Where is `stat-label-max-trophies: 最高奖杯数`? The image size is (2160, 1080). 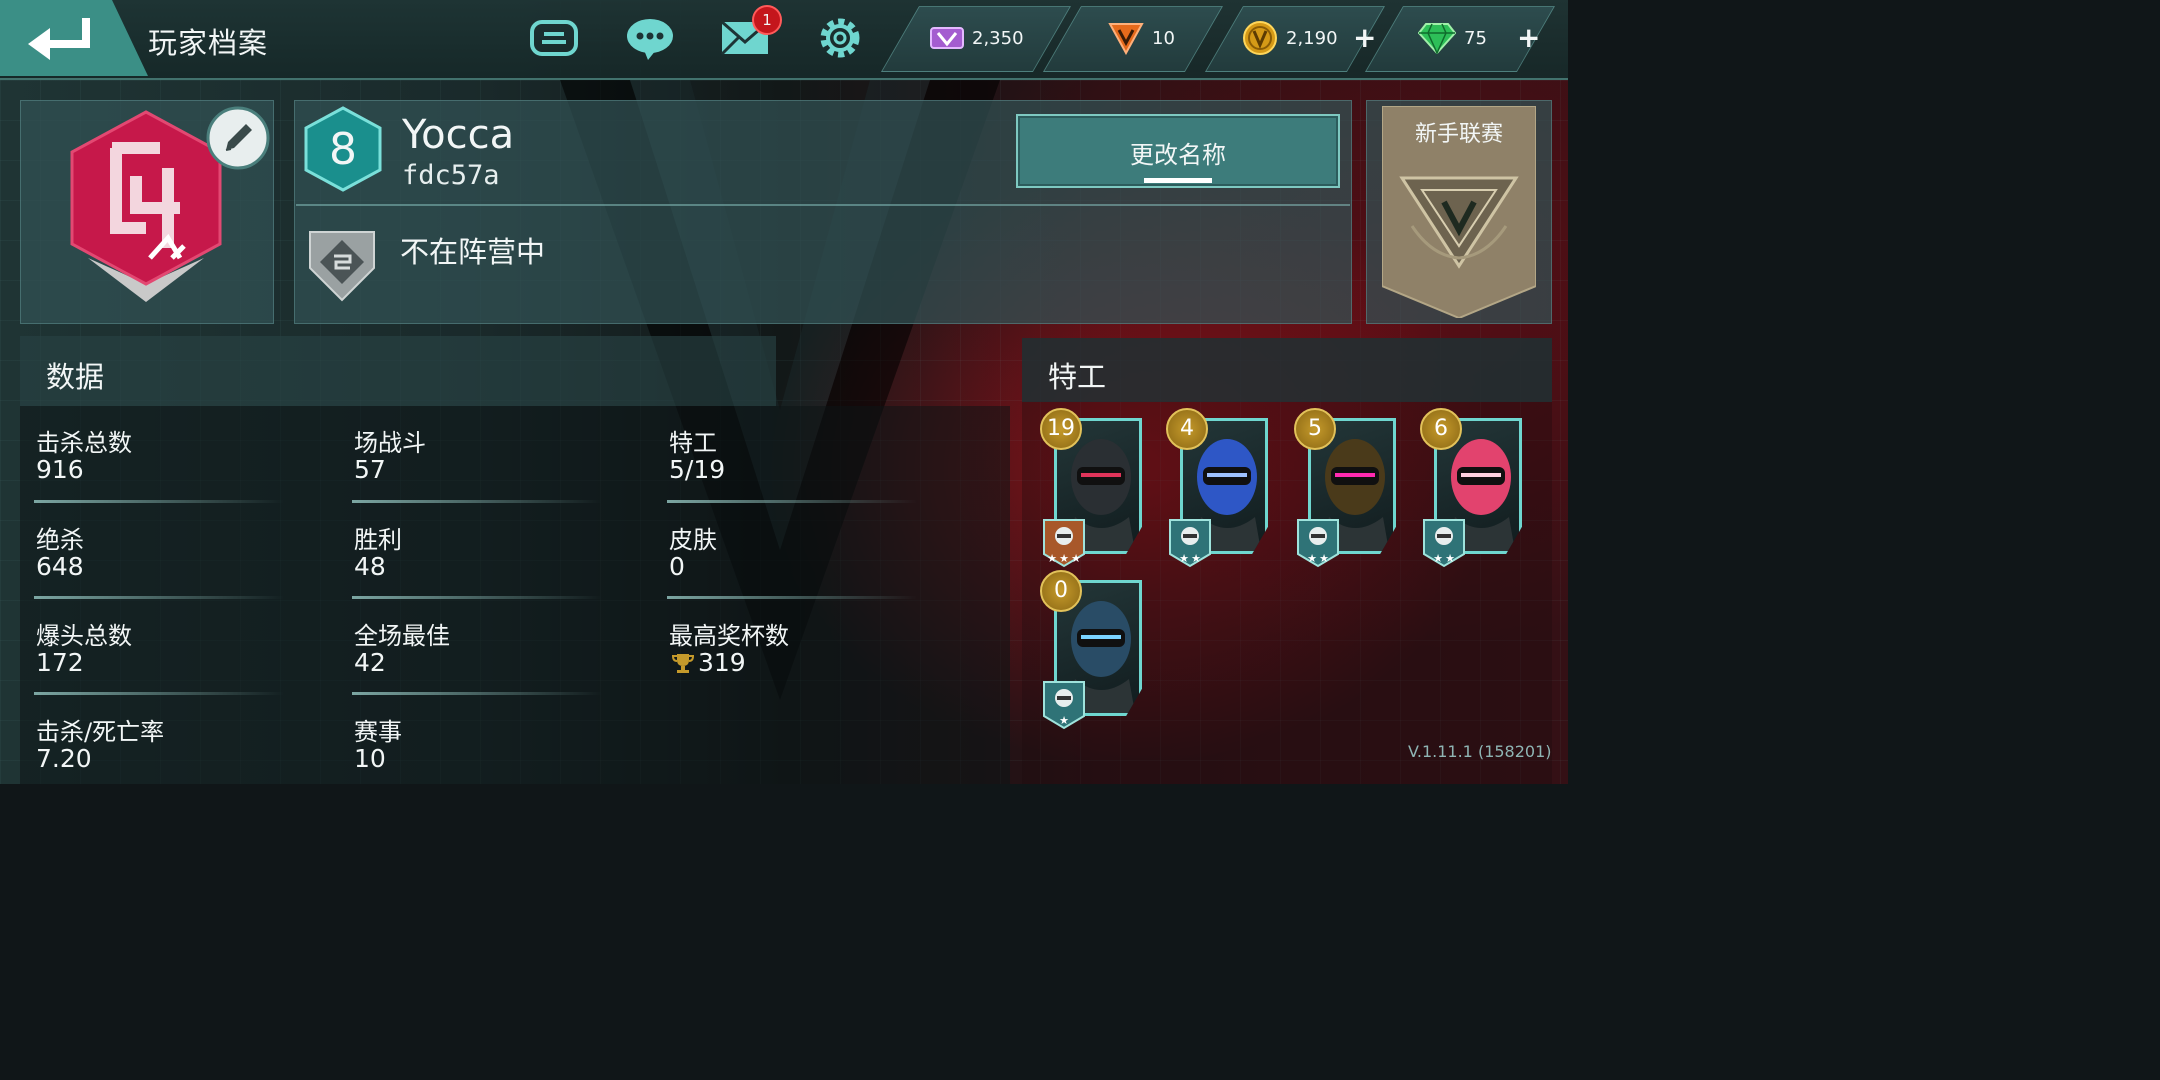
stat-label-max-trophies: 最高奖杯数 is located at coordinates (729, 636).